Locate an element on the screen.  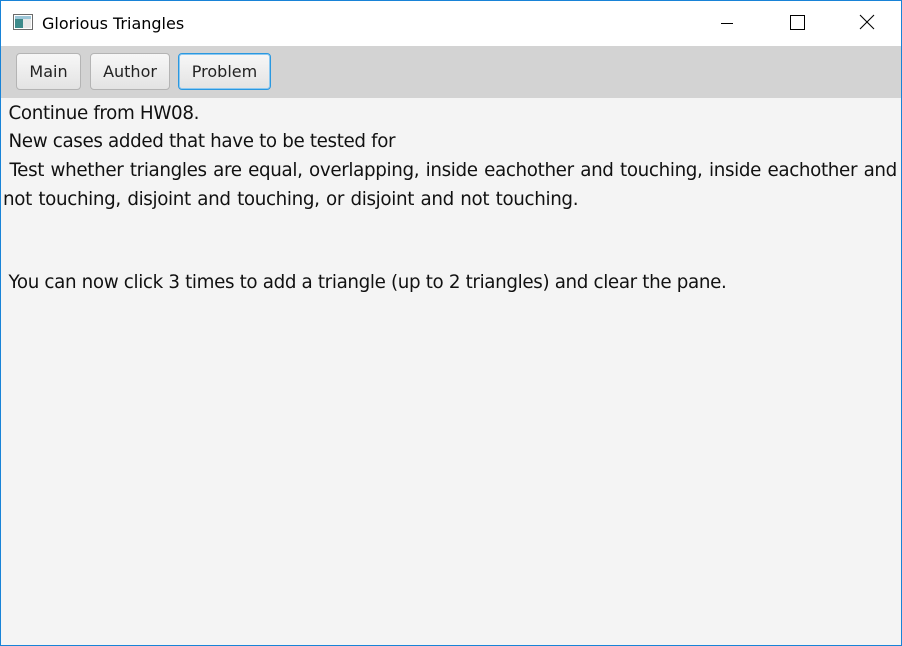
toolbar: Main Author Problem is located at coordinates (451, 72).